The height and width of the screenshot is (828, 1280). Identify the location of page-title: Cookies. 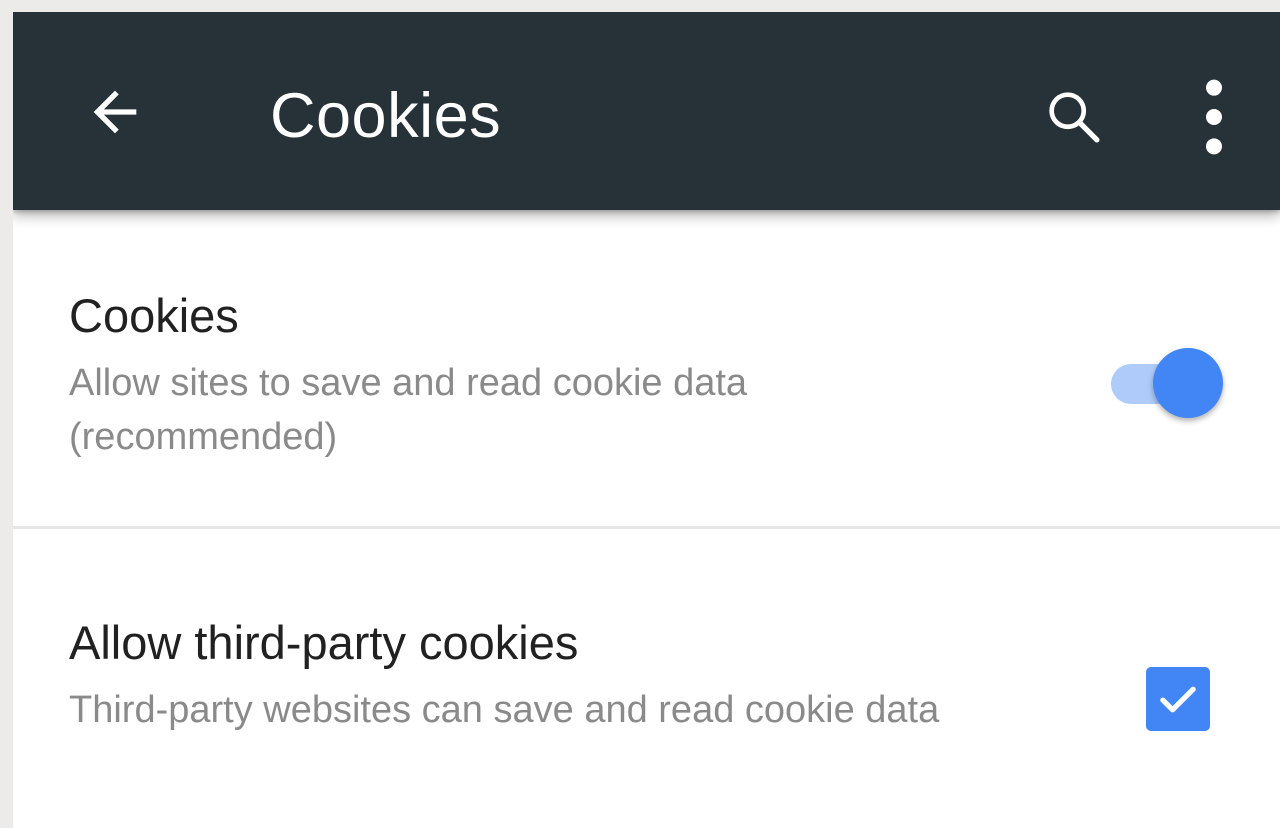
(386, 116).